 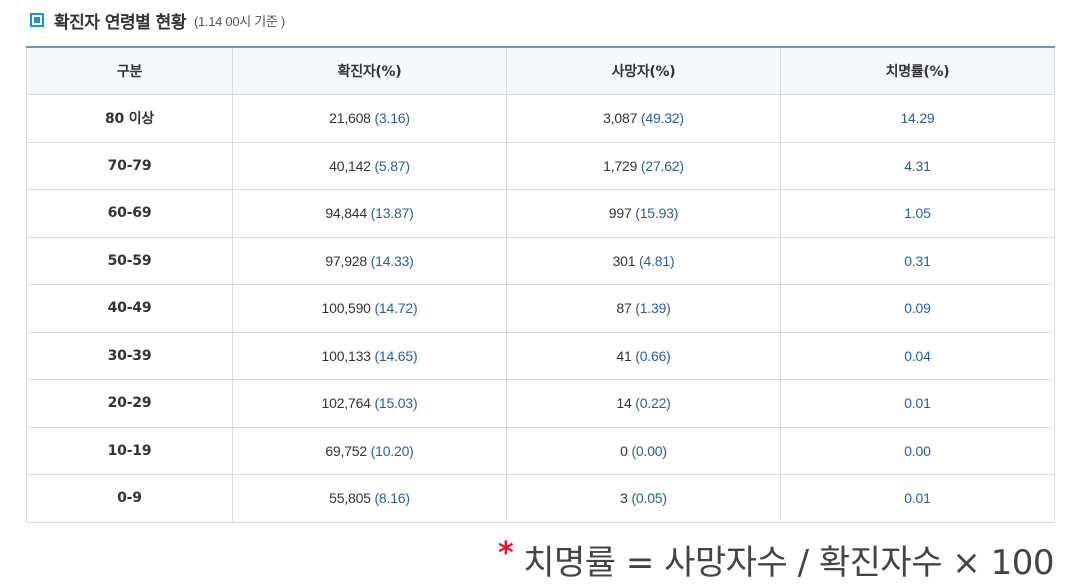 What do you see at coordinates (129, 450) in the screenshot?
I see `row-category: 10-19` at bounding box center [129, 450].